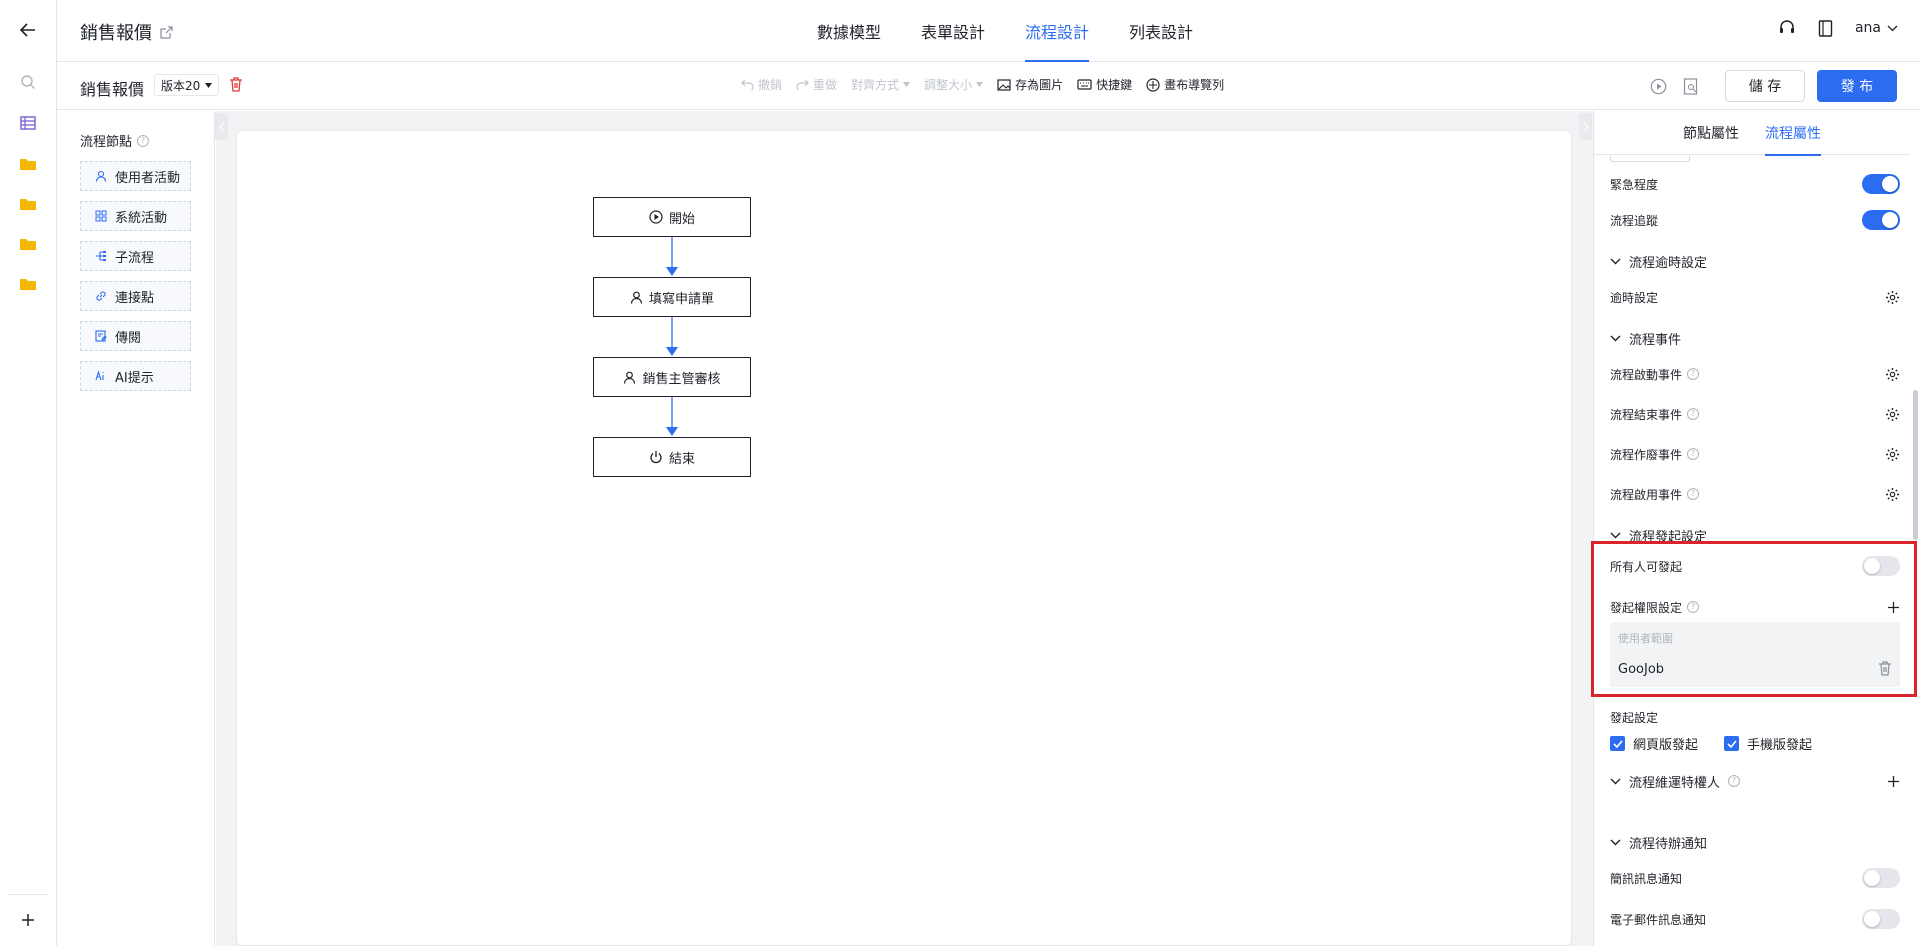  Describe the element at coordinates (1666, 745) in the screenshot. I see `web-initiate-label: 網頁版發起` at that location.